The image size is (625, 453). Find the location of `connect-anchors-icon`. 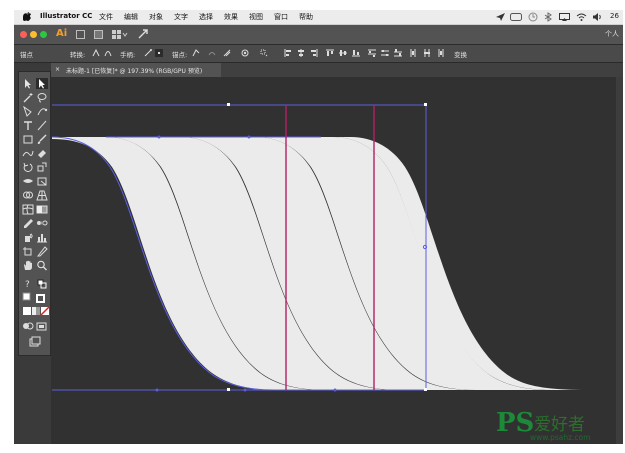

connect-anchors-icon is located at coordinates (212, 53).